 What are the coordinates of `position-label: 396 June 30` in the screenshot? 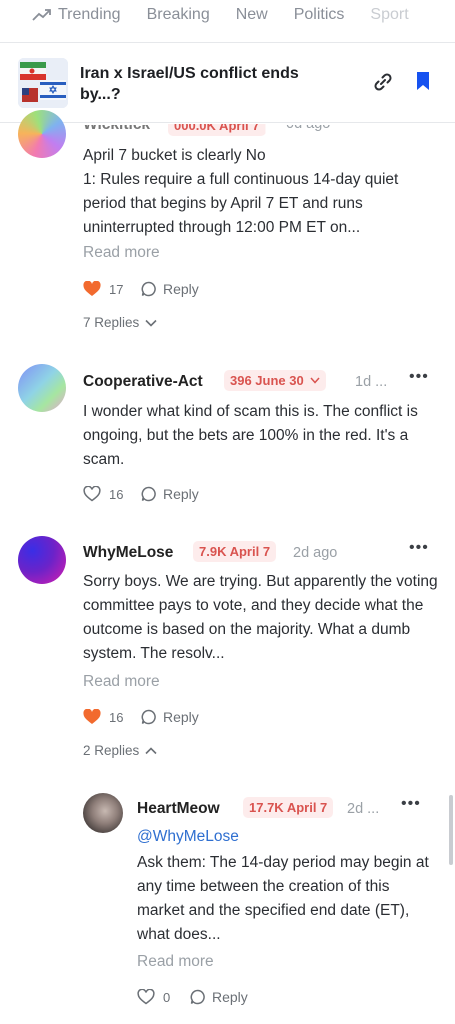 It's located at (267, 380).